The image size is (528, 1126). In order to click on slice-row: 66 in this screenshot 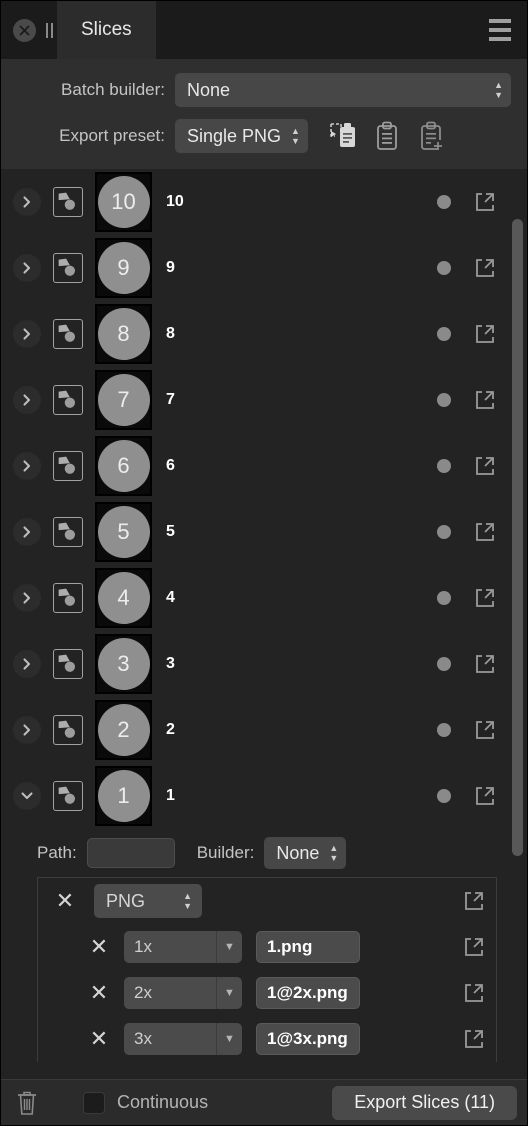, I will do `click(264, 466)`.